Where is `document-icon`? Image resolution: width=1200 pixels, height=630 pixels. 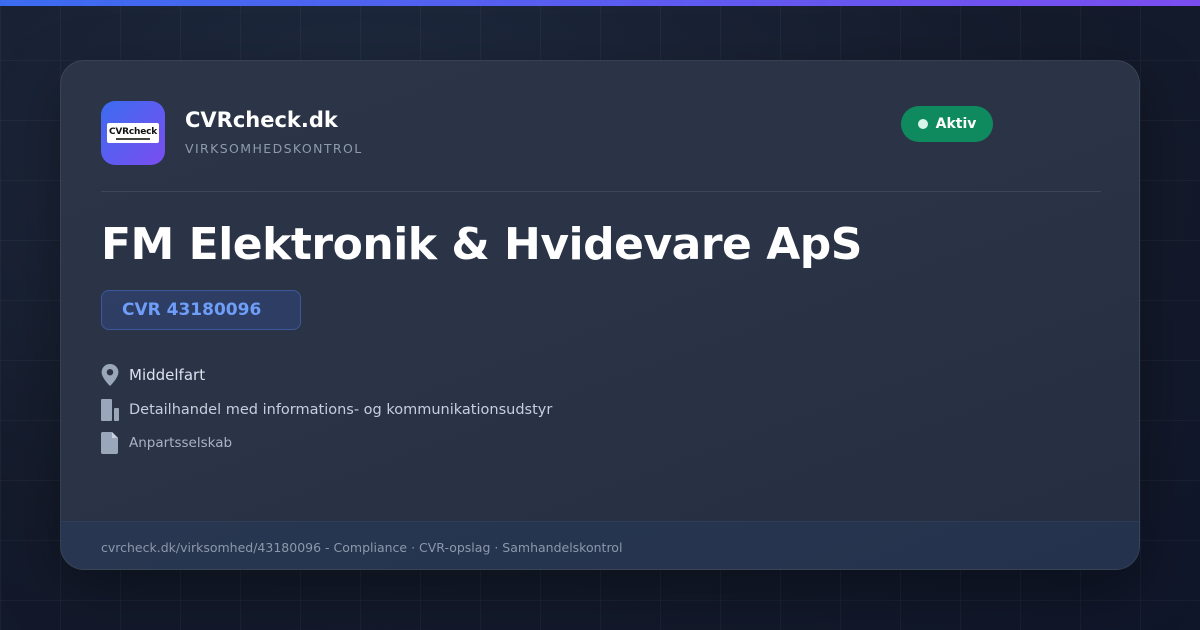
document-icon is located at coordinates (109, 443).